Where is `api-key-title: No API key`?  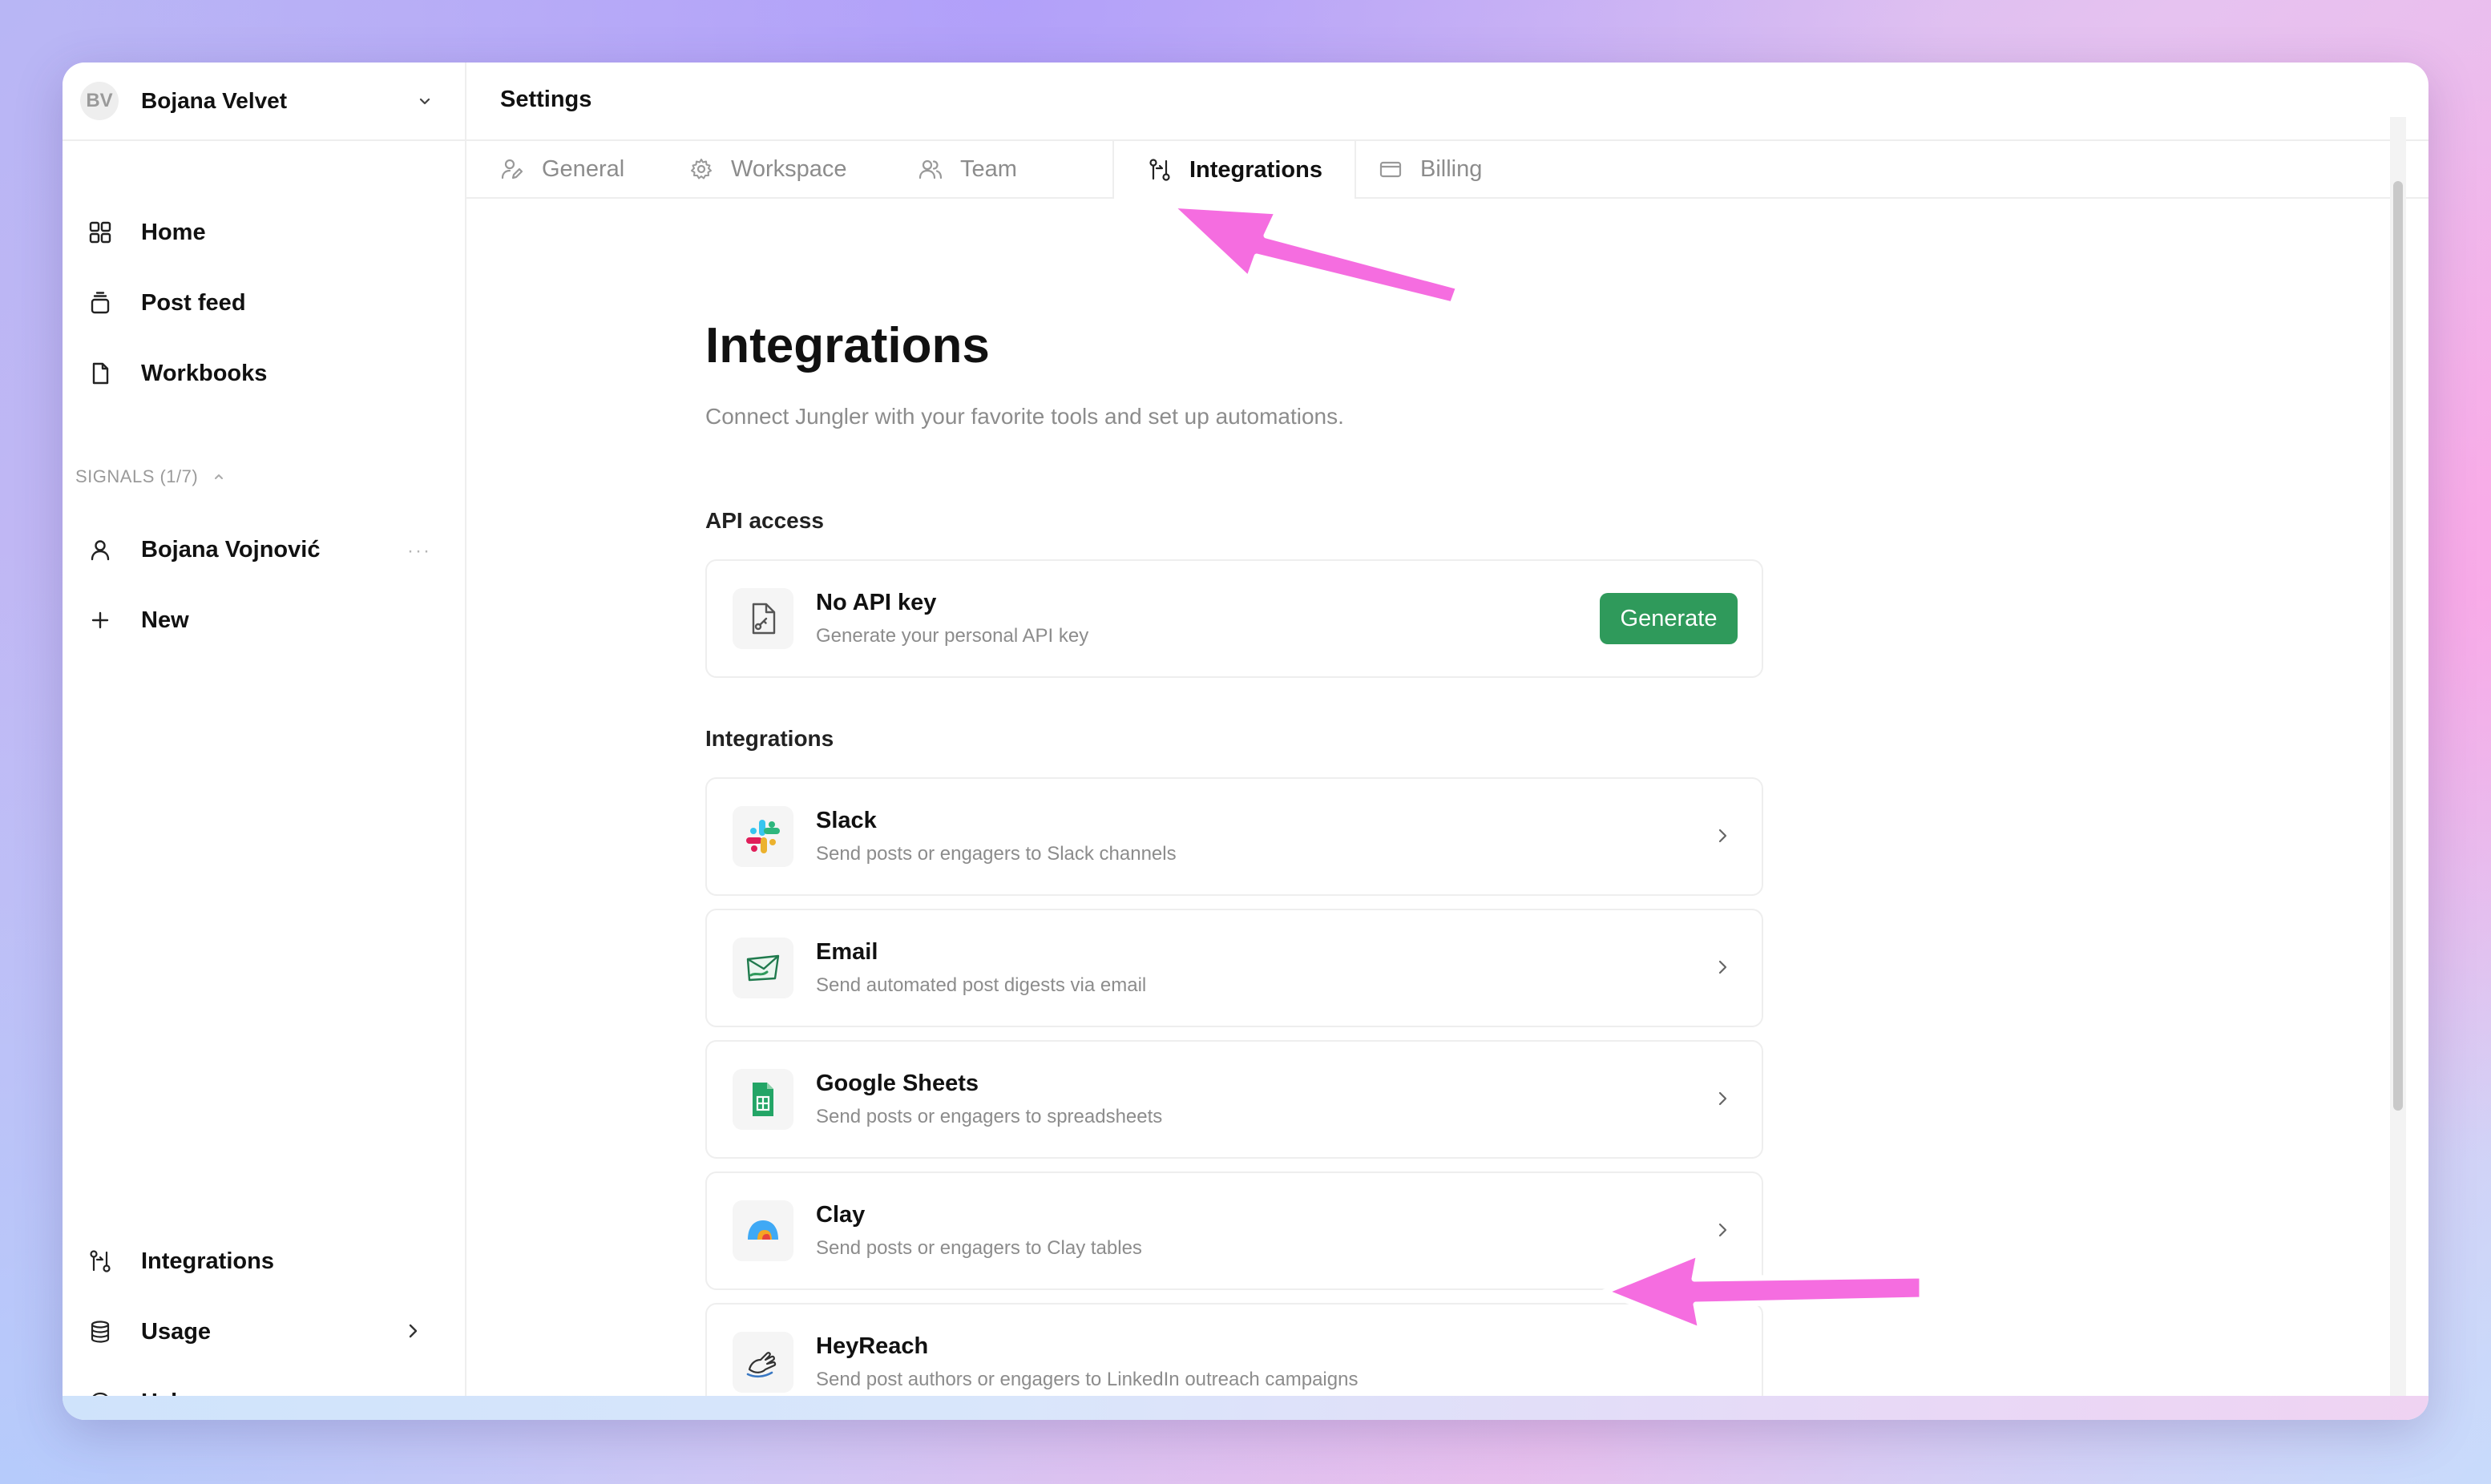 api-key-title: No API key is located at coordinates (877, 603).